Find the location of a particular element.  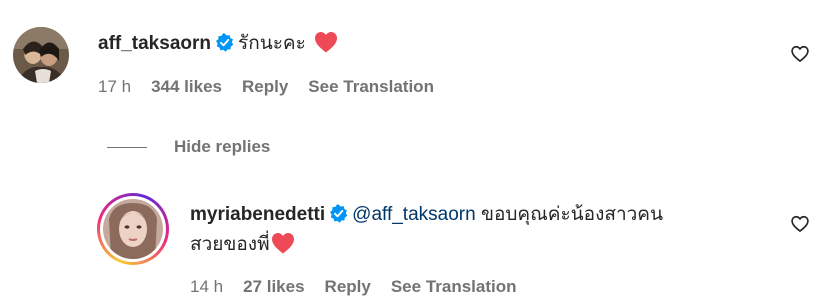

reply-likes: 27 likes is located at coordinates (273, 286).